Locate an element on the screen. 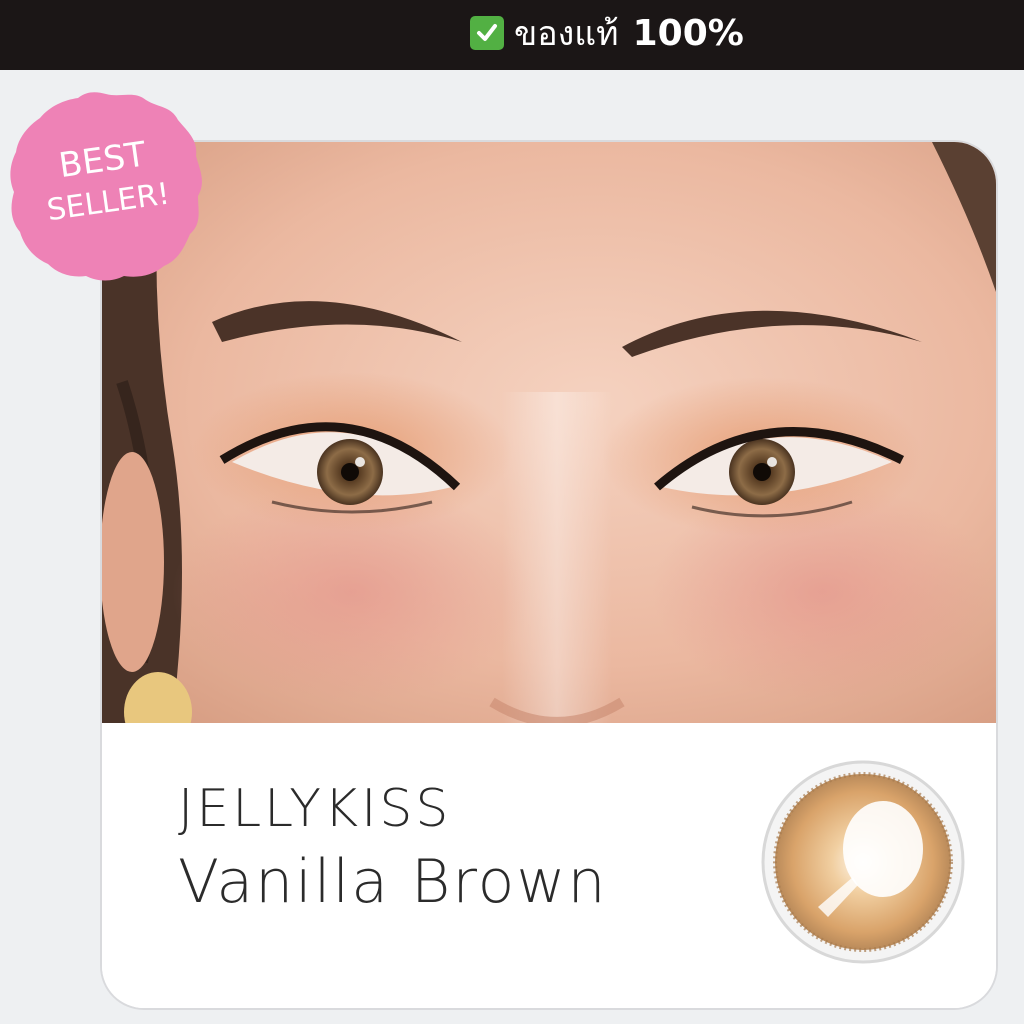 This screenshot has height=1024, width=1024. check-icon is located at coordinates (487, 33).